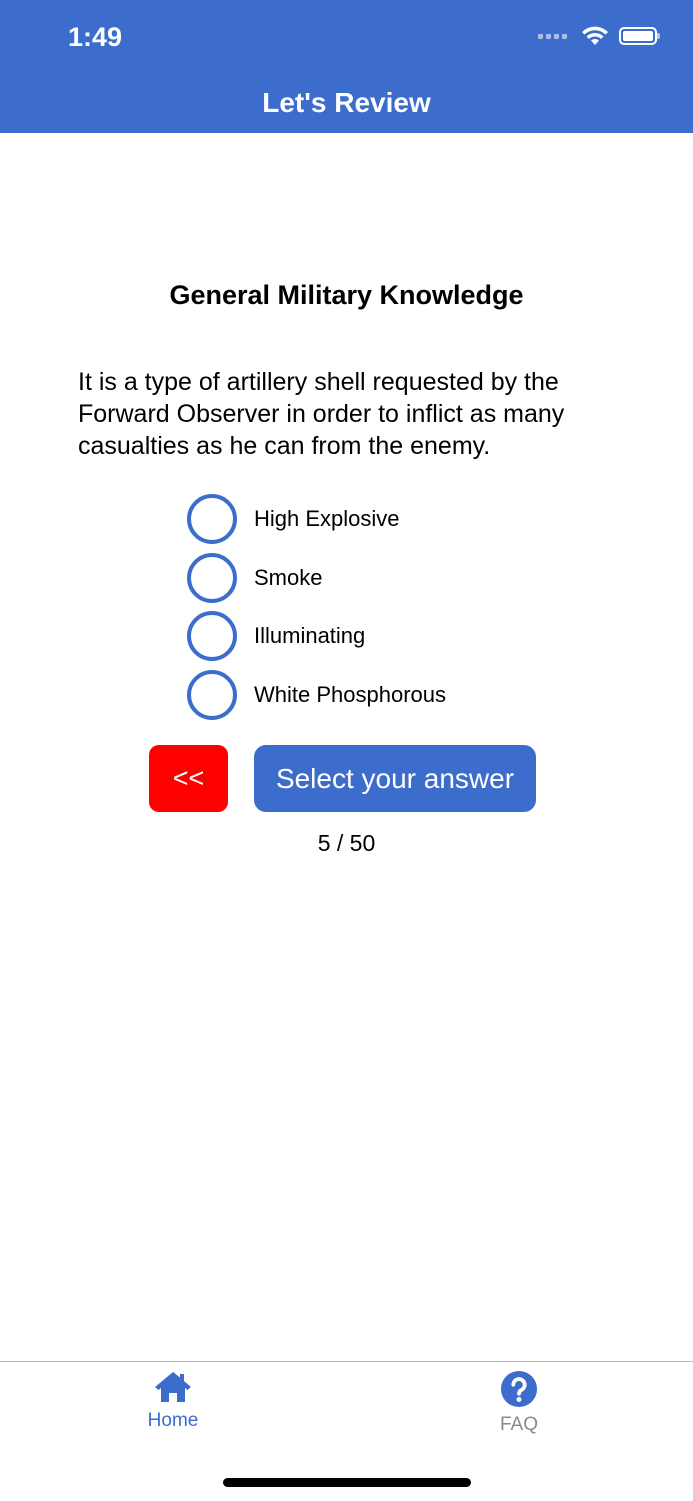  What do you see at coordinates (595, 35) in the screenshot?
I see `wifi-icon` at bounding box center [595, 35].